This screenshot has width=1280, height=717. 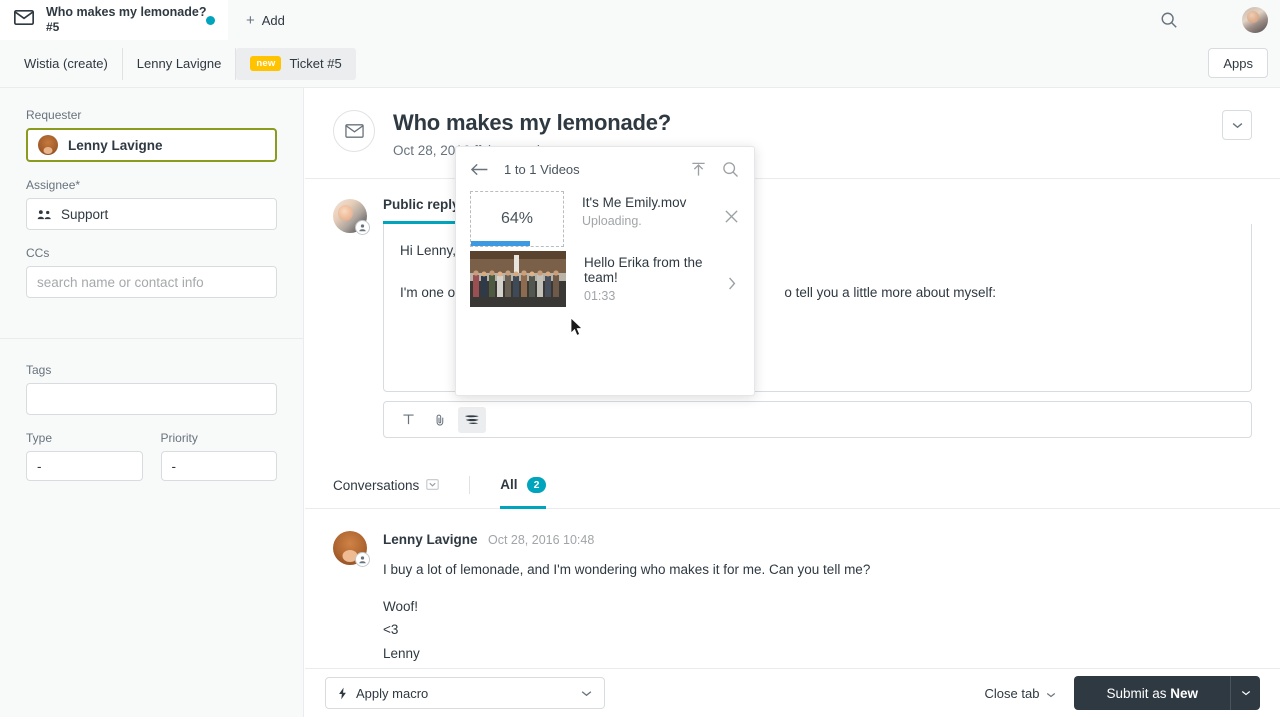 What do you see at coordinates (523, 492) in the screenshot?
I see `tab-all: All 2` at bounding box center [523, 492].